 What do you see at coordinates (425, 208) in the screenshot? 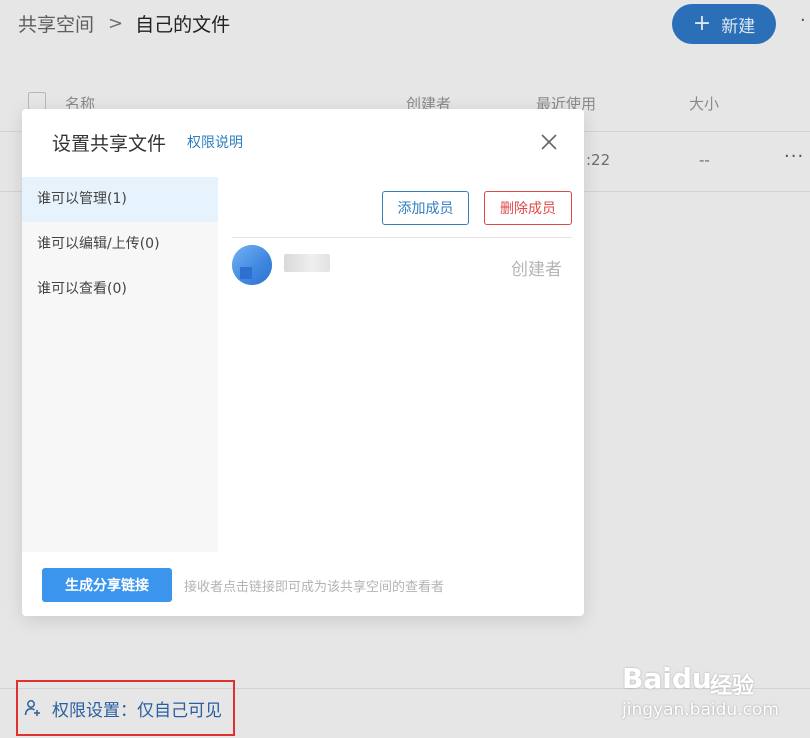
I see `add-member-button: 添加成员` at bounding box center [425, 208].